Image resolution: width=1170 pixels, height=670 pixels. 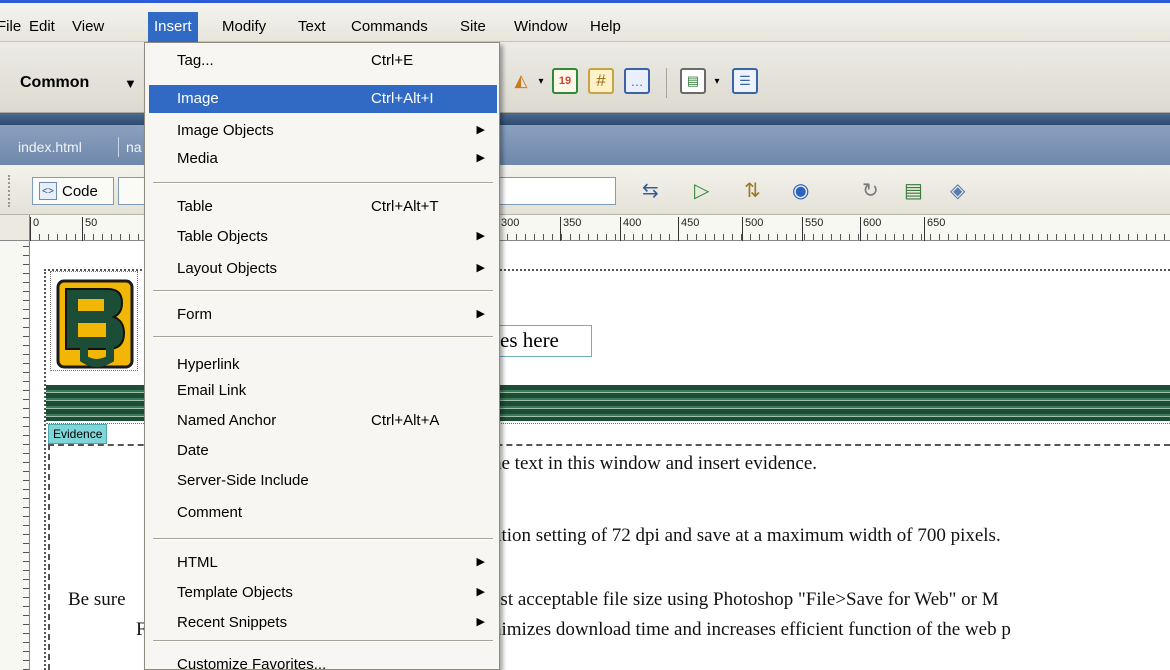 What do you see at coordinates (392, 60) in the screenshot?
I see `menu-item-shortcut: Ctrl+E` at bounding box center [392, 60].